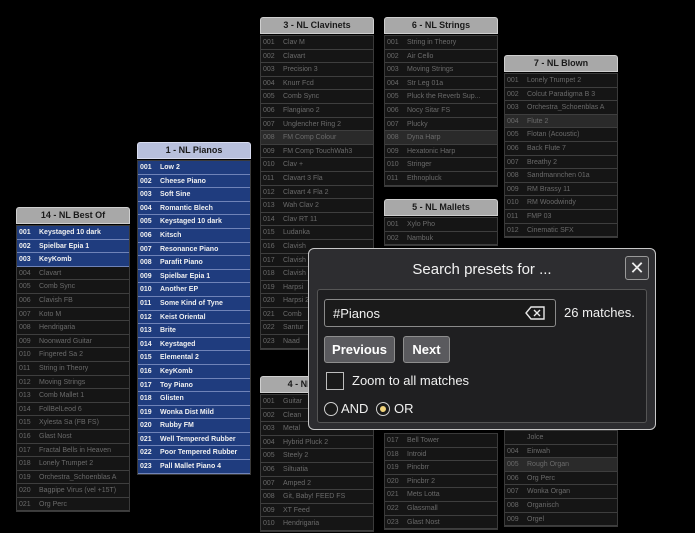 This screenshot has width=695, height=533. What do you see at coordinates (317, 233) in the screenshot?
I see `preset-row: 015 Ludanka` at bounding box center [317, 233].